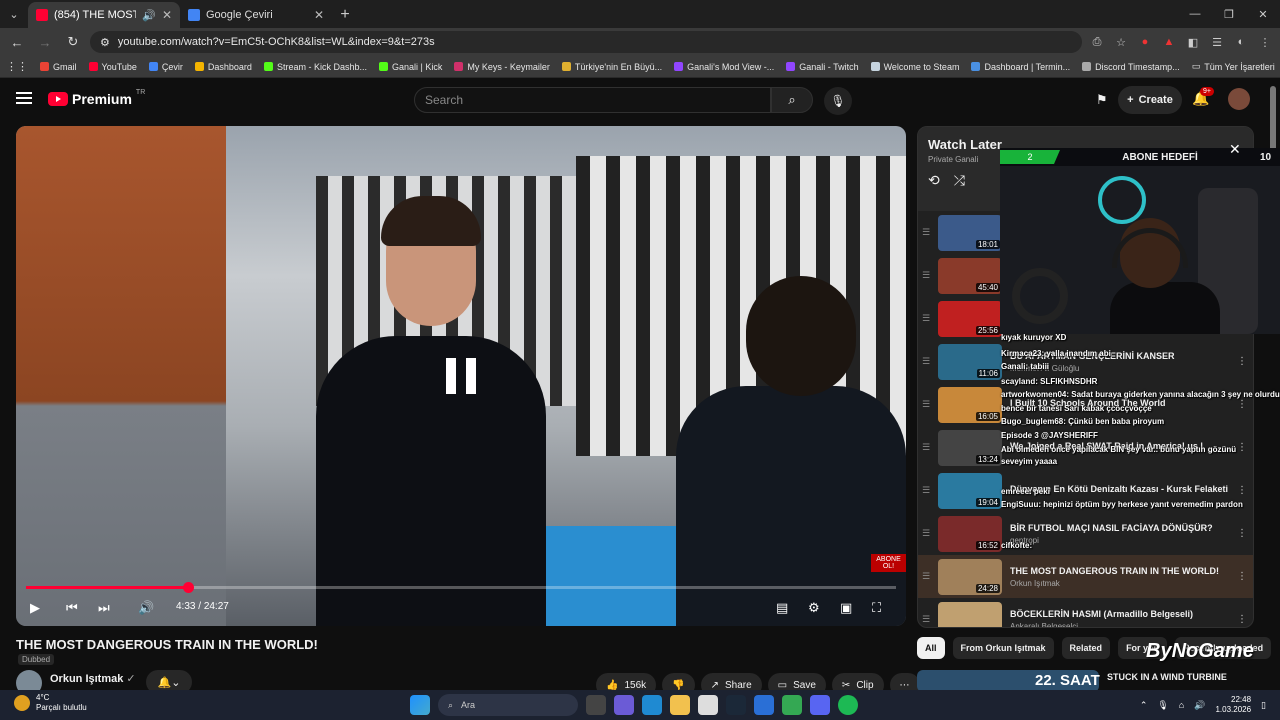  I want to click on audio-icon: 🔊, so click(149, 15).